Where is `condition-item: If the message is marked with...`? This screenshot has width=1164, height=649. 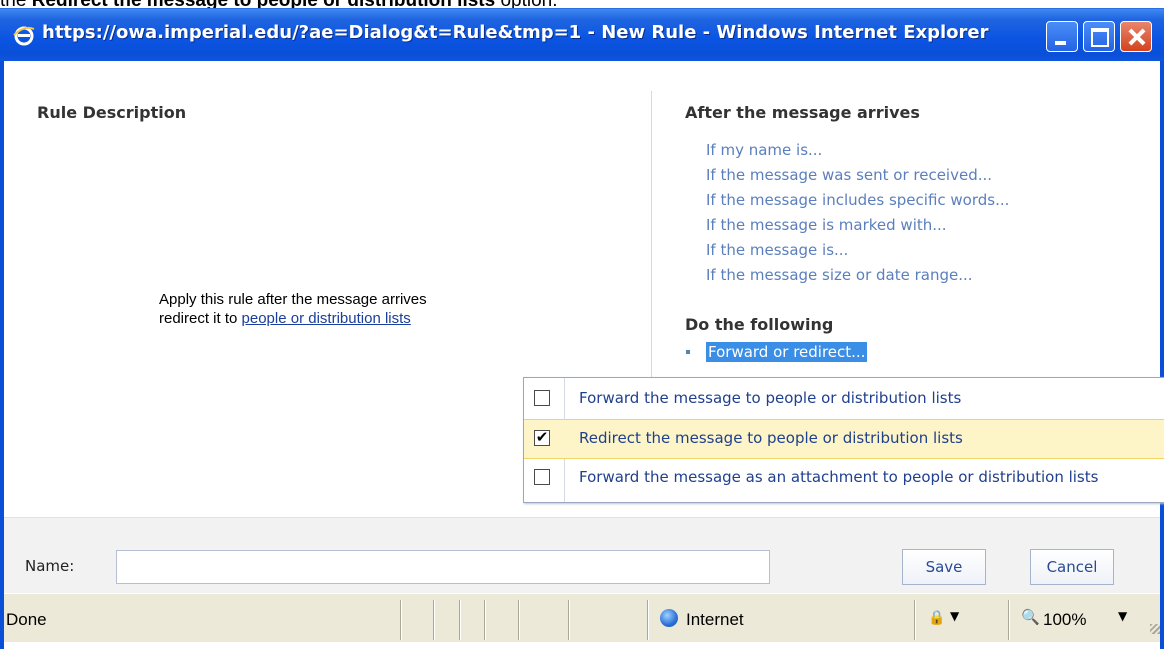
condition-item: If the message is marked with... is located at coordinates (857, 227).